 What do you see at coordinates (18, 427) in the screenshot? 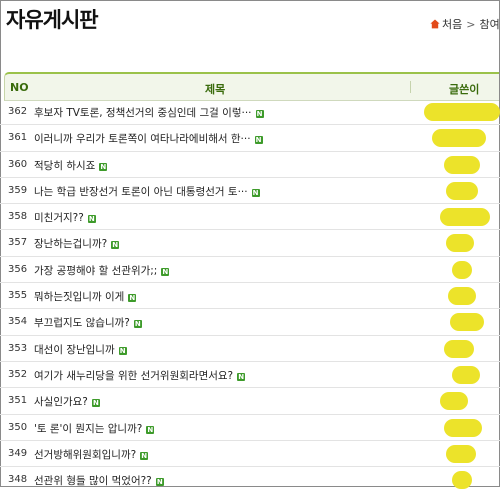
I see `post-number: 350` at bounding box center [18, 427].